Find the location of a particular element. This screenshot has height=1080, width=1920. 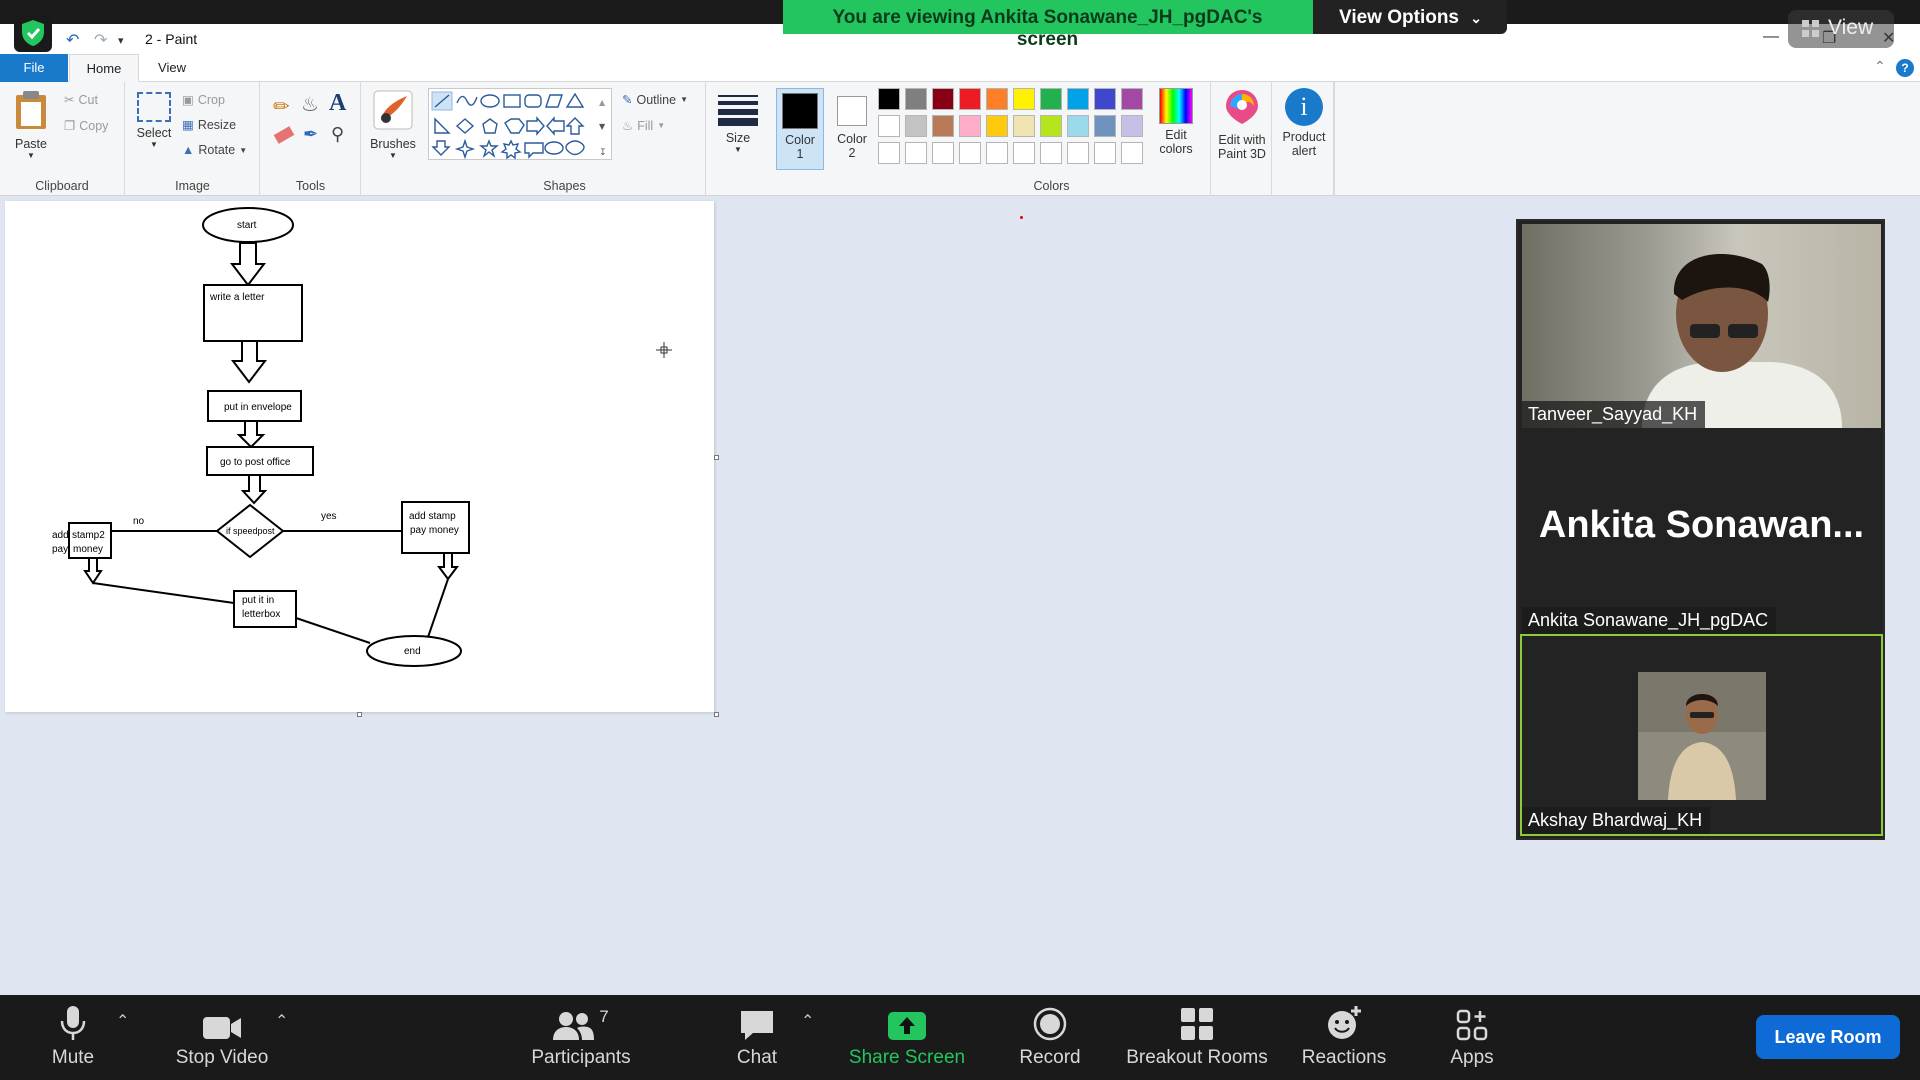

letterbox-text-1: put it in is located at coordinates (258, 600).